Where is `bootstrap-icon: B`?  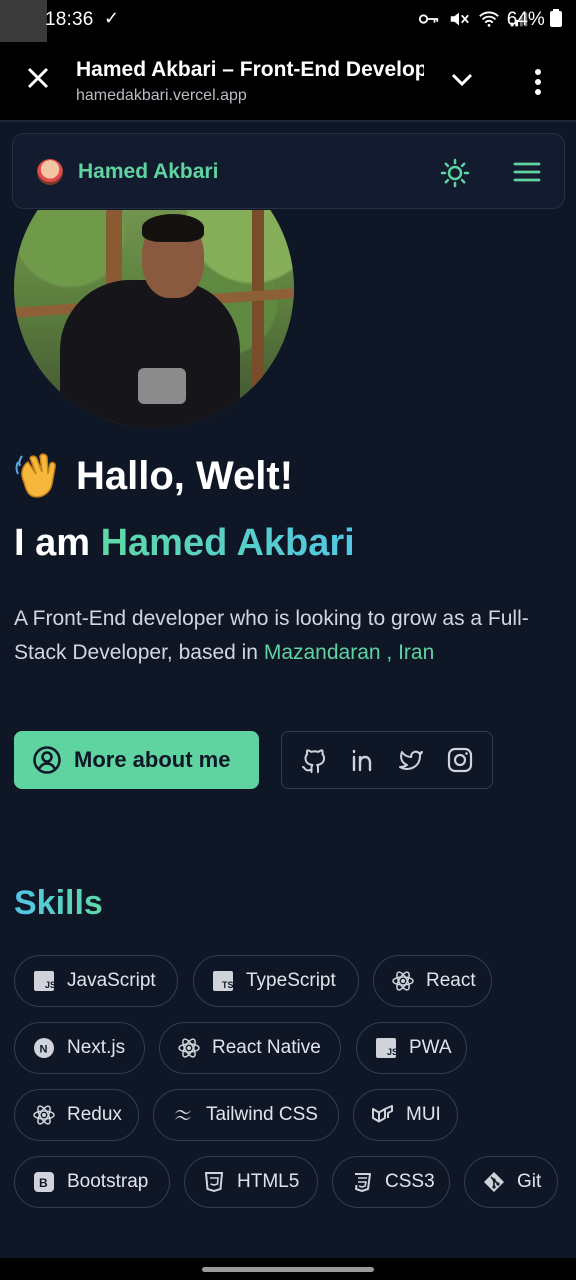
bootstrap-icon: B is located at coordinates (44, 1182).